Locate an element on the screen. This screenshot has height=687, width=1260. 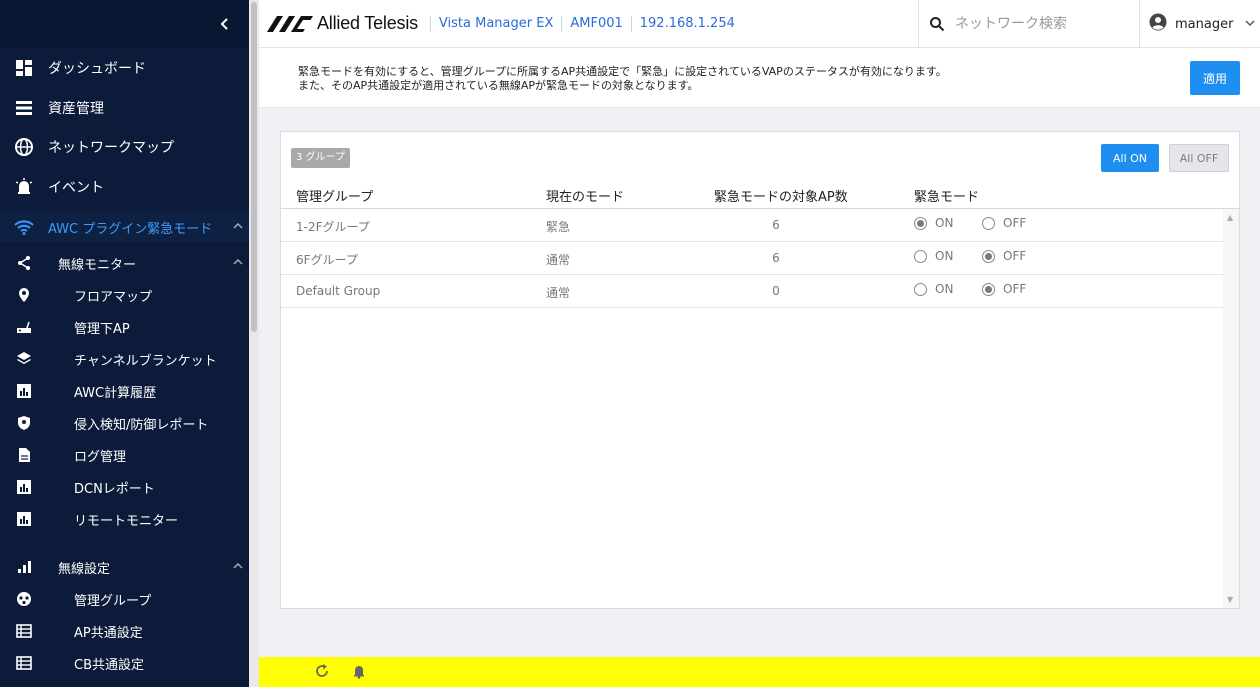
sidebar-item-remote-monitor: リモートモニター is located at coordinates (124, 519).